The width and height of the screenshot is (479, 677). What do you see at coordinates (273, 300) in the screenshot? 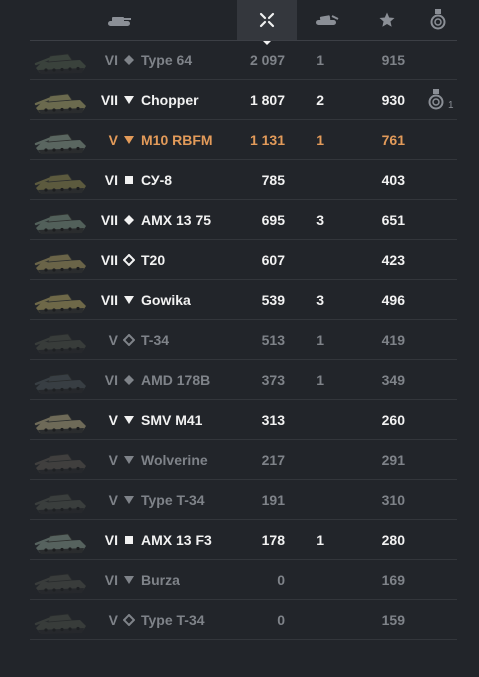
I see `damage-value: 539` at bounding box center [273, 300].